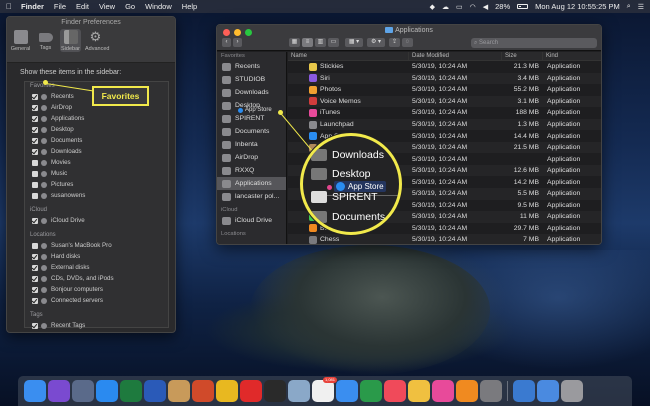 The width and height of the screenshot is (650, 406). What do you see at coordinates (96, 256) in the screenshot?
I see `sidebar-option-hard-disks: Hard disks` at bounding box center [96, 256].